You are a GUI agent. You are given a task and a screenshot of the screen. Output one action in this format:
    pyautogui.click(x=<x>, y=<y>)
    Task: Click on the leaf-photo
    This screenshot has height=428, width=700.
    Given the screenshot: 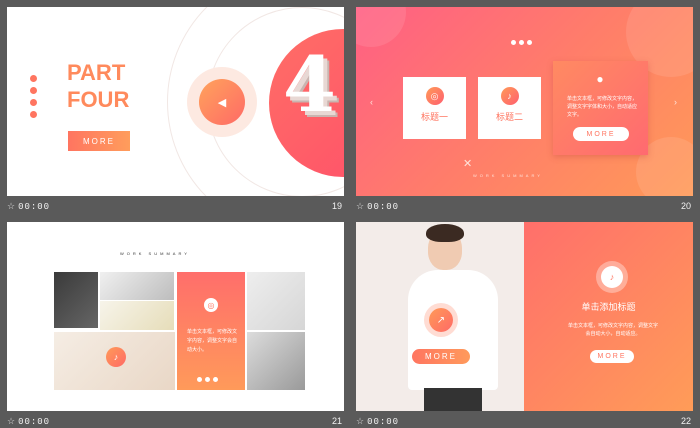 What is the action you would take?
    pyautogui.click(x=276, y=301)
    